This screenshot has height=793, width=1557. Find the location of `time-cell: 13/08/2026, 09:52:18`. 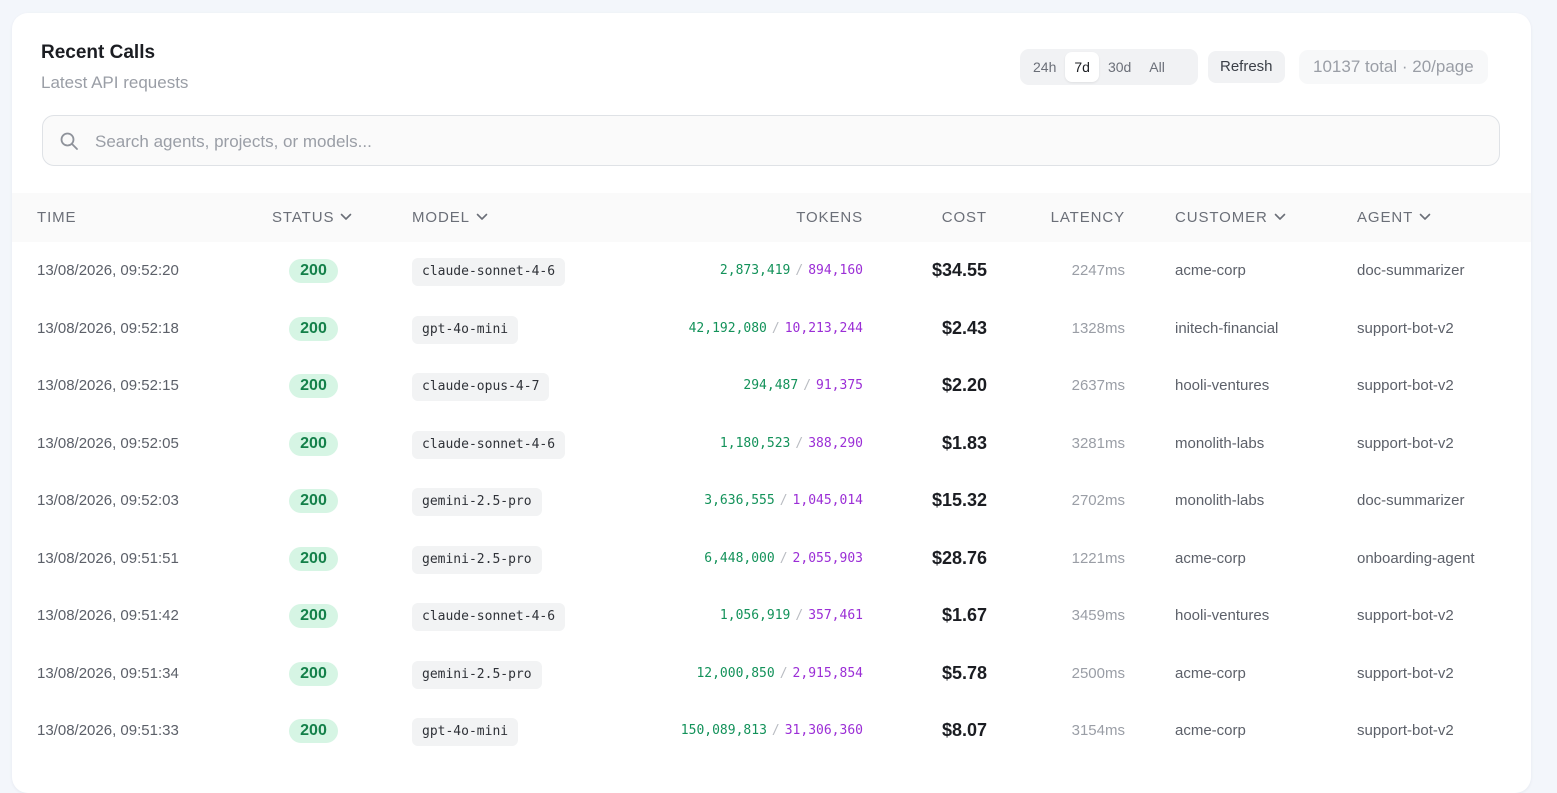

time-cell: 13/08/2026, 09:52:18 is located at coordinates (108, 328).